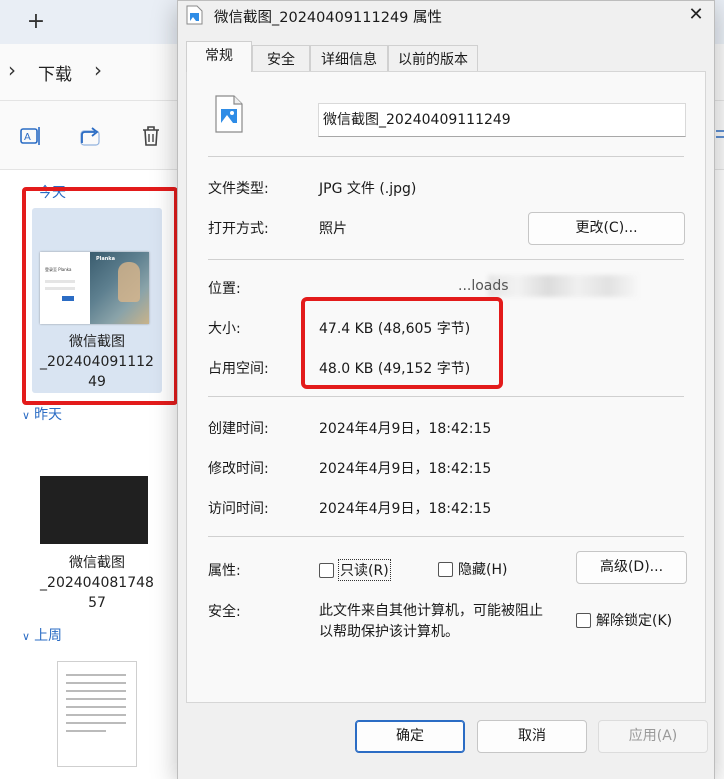  Describe the element at coordinates (224, 612) in the screenshot. I see `security-label: 安全:` at that location.